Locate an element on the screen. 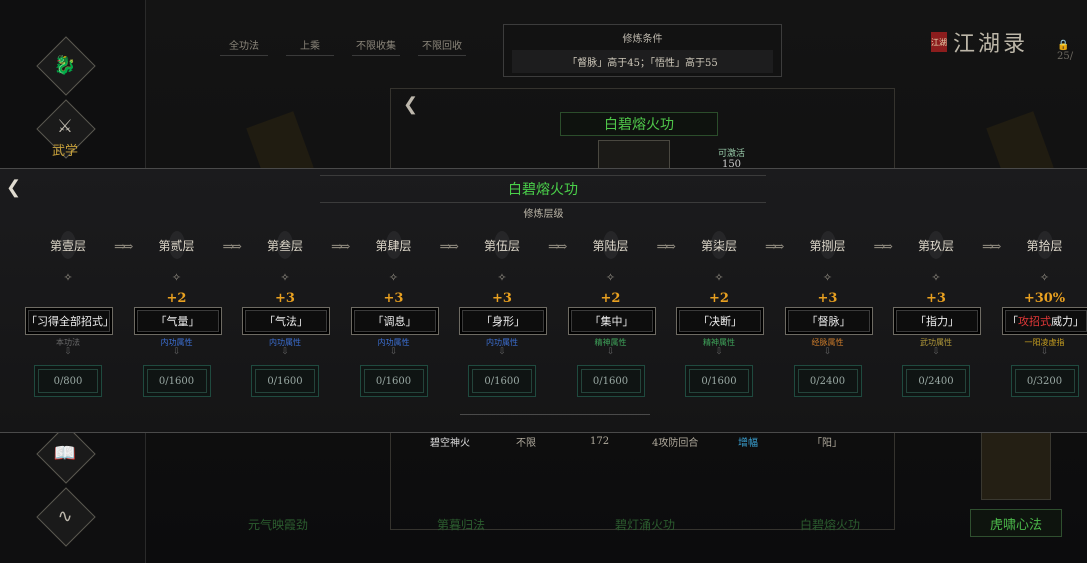 Image resolution: width=1087 pixels, height=563 pixels. filter-all: 全功法 is located at coordinates (244, 46).